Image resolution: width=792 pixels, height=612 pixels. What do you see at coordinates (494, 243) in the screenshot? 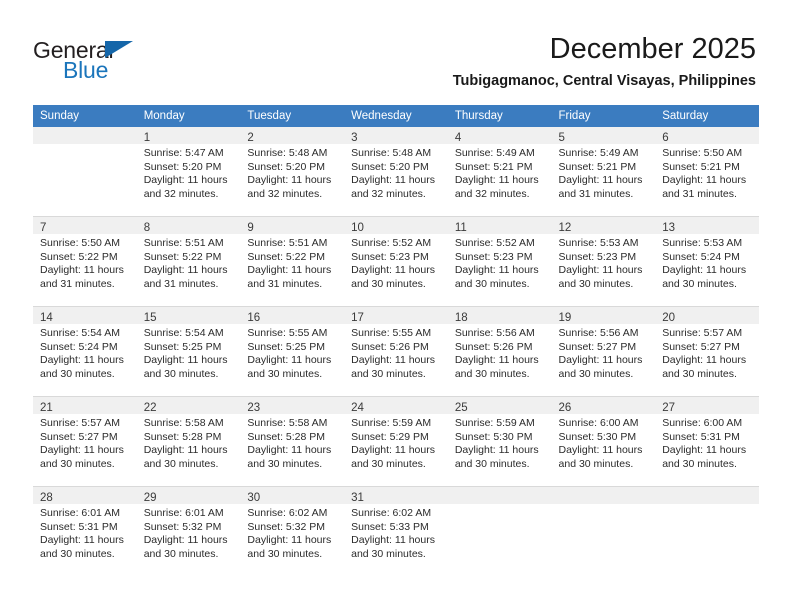
I see `sunrise-text: Sunrise: 5:52 AM` at bounding box center [494, 243].